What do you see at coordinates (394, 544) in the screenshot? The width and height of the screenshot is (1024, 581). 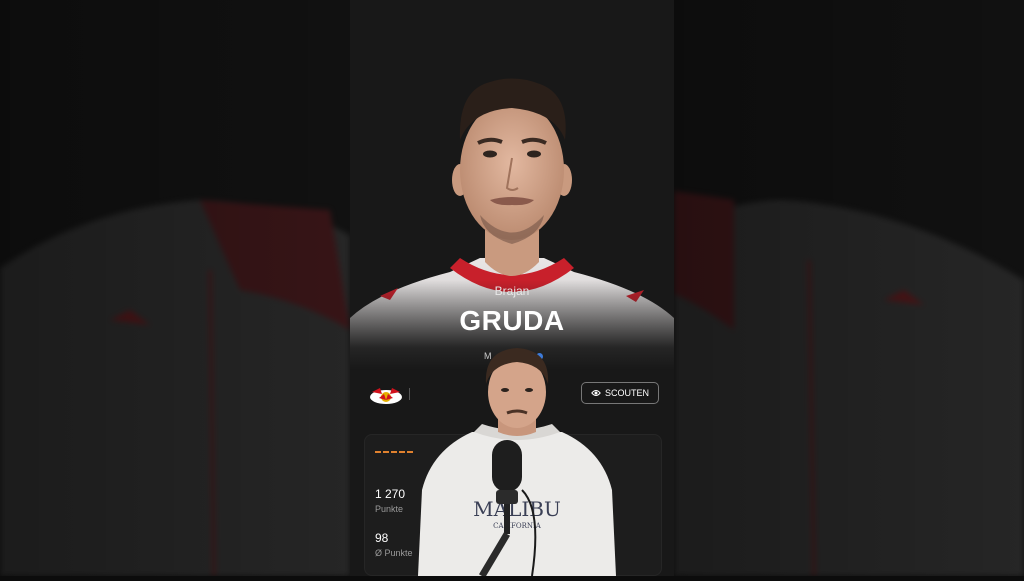 I see `stat-avg-points: 98 Ø Punkte` at bounding box center [394, 544].